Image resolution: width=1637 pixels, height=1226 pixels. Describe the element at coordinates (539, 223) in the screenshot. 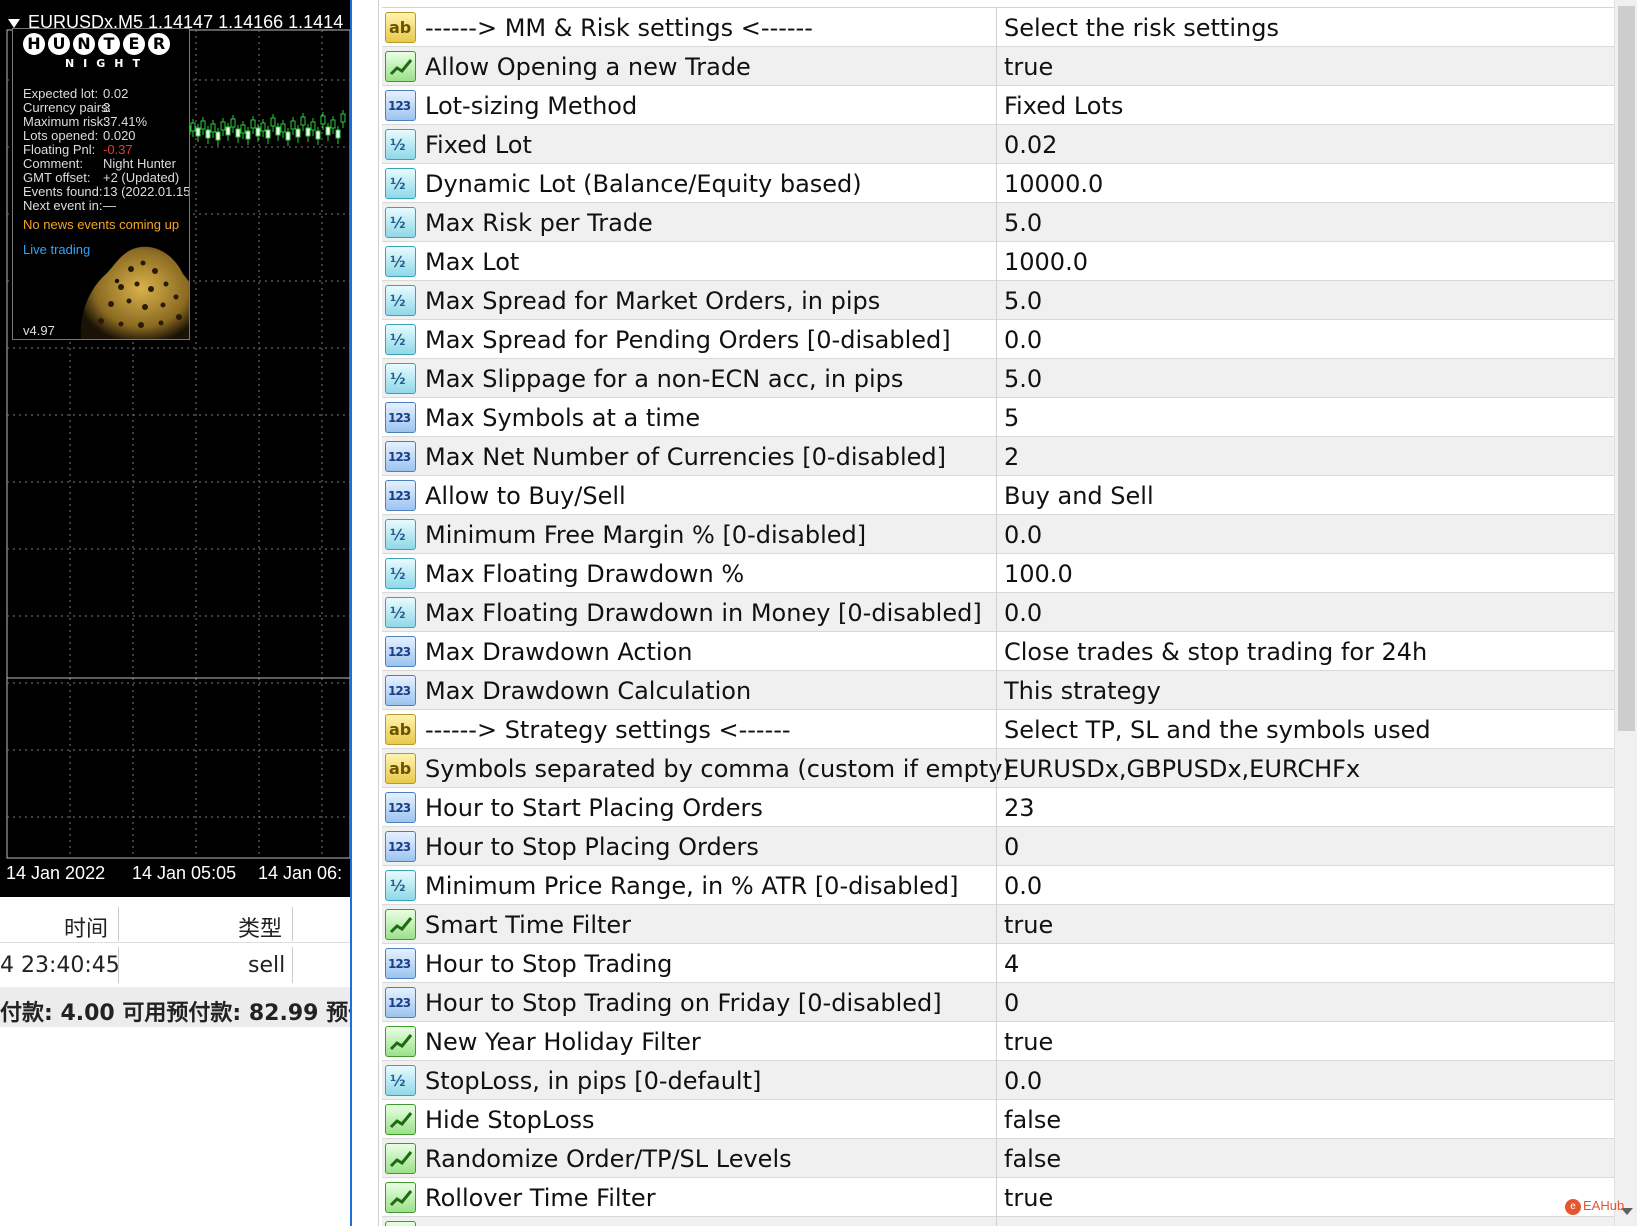

I see `property-name: Max Risk per Trade` at that location.